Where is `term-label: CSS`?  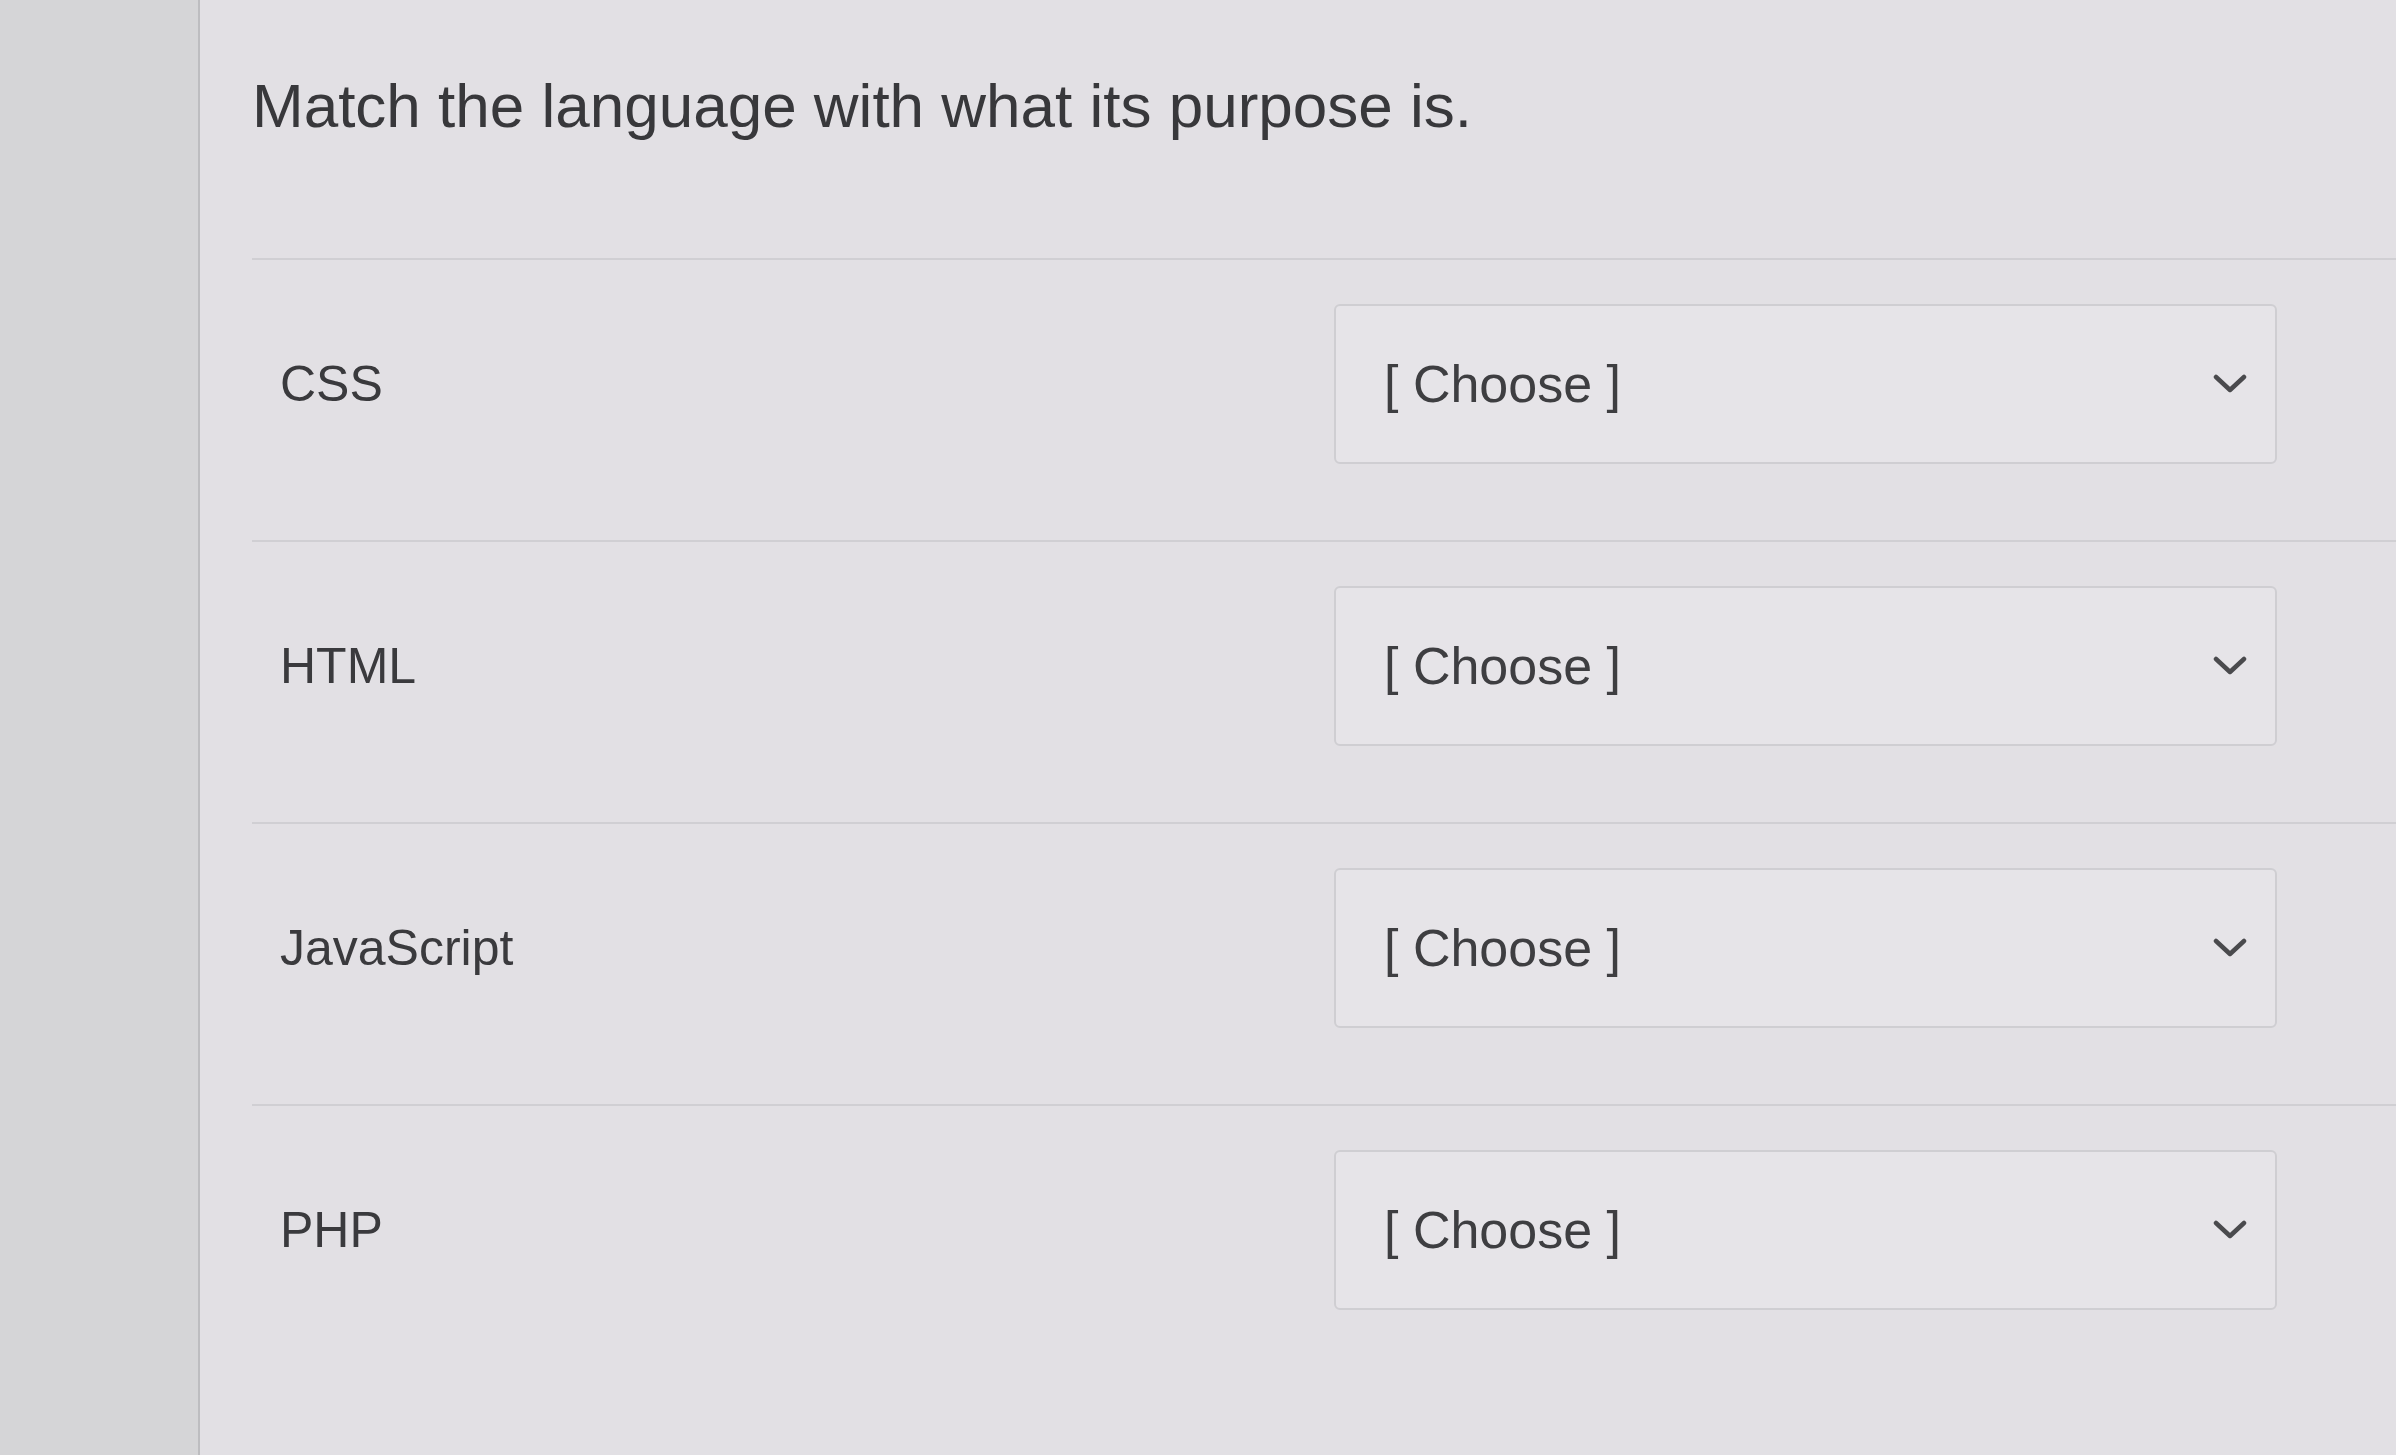 term-label: CSS is located at coordinates (331, 384).